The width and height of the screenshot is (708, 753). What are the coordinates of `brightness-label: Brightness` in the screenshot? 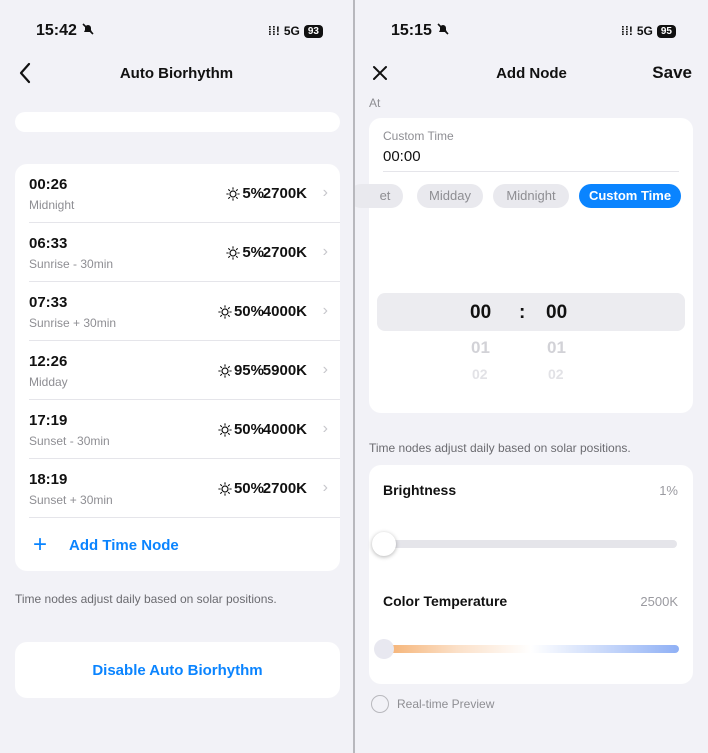 It's located at (420, 490).